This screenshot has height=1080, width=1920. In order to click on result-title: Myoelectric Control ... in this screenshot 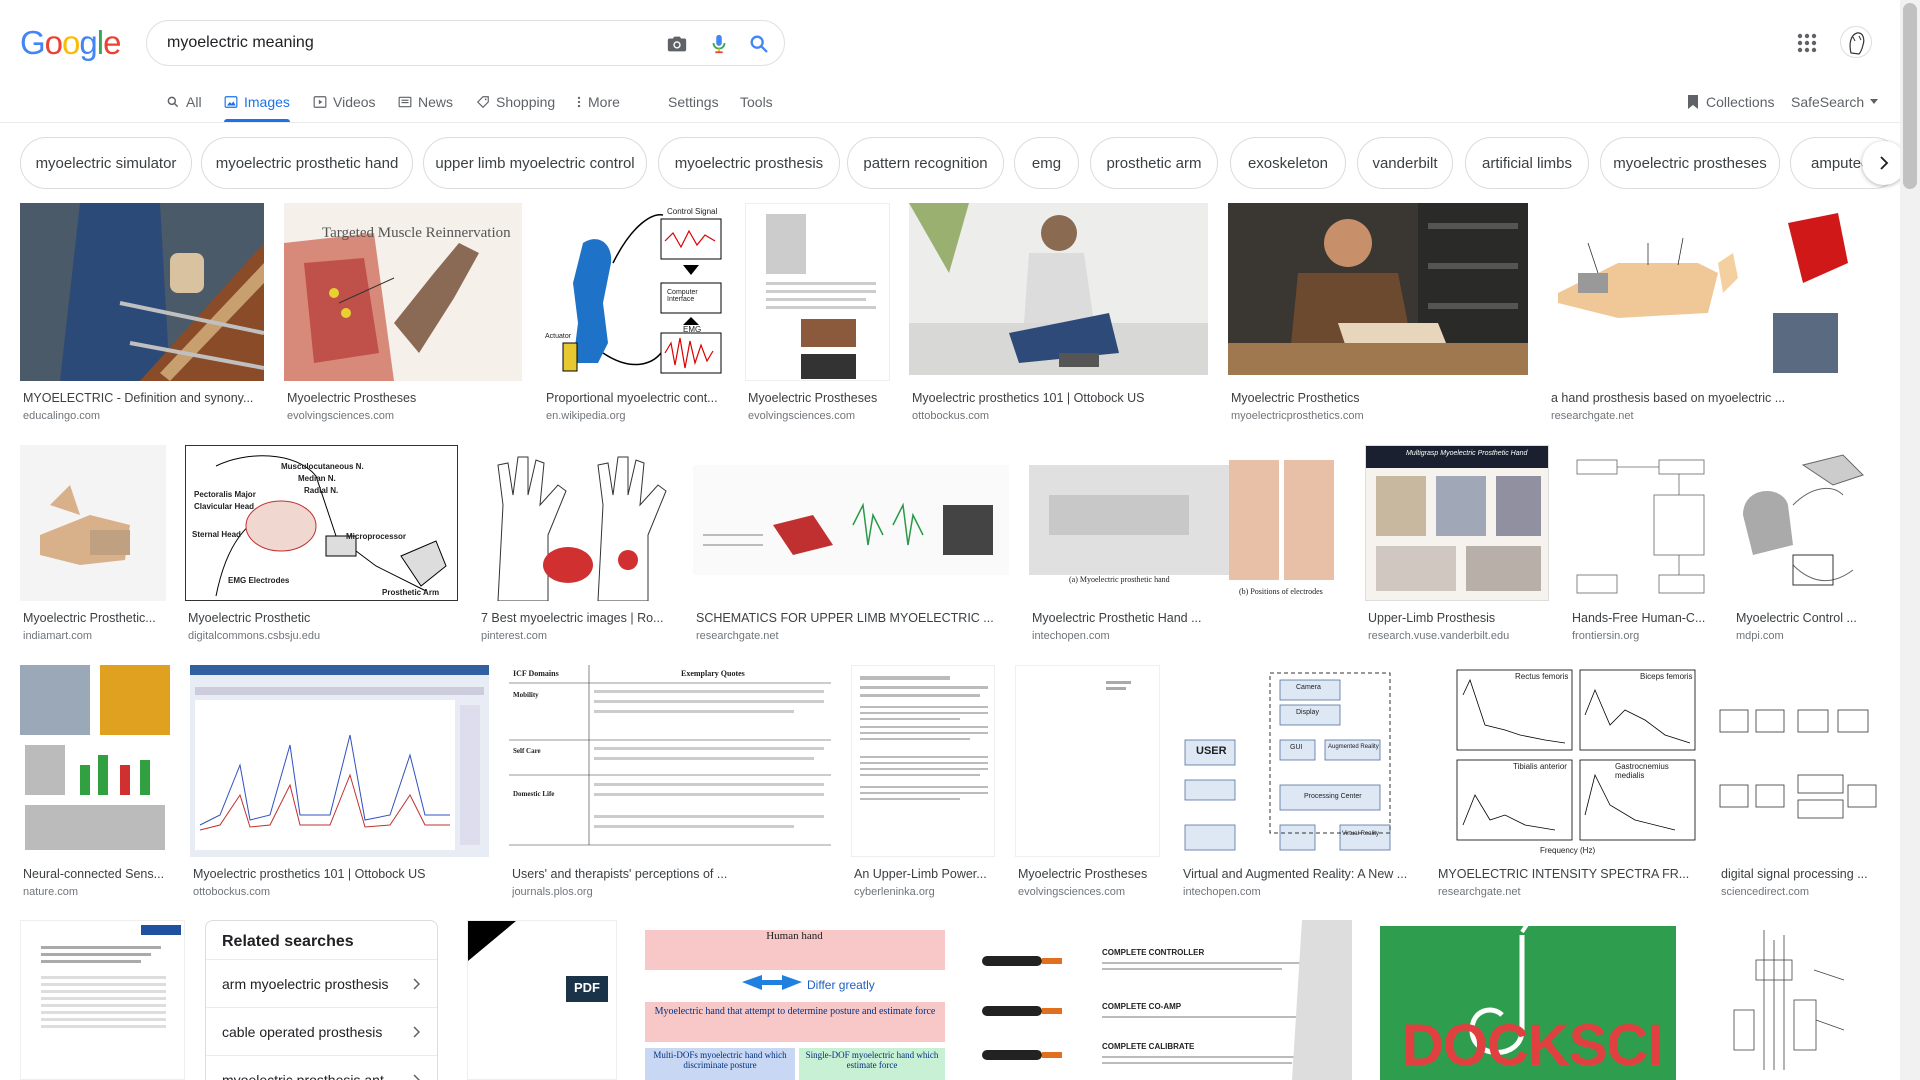, I will do `click(1796, 618)`.